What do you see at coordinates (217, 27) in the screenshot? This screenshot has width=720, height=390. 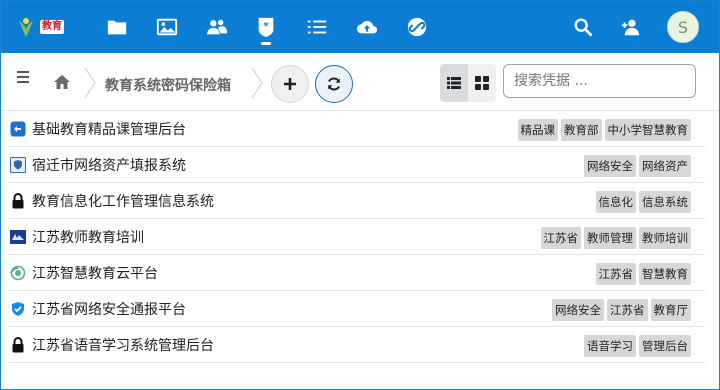 I see `users-icon` at bounding box center [217, 27].